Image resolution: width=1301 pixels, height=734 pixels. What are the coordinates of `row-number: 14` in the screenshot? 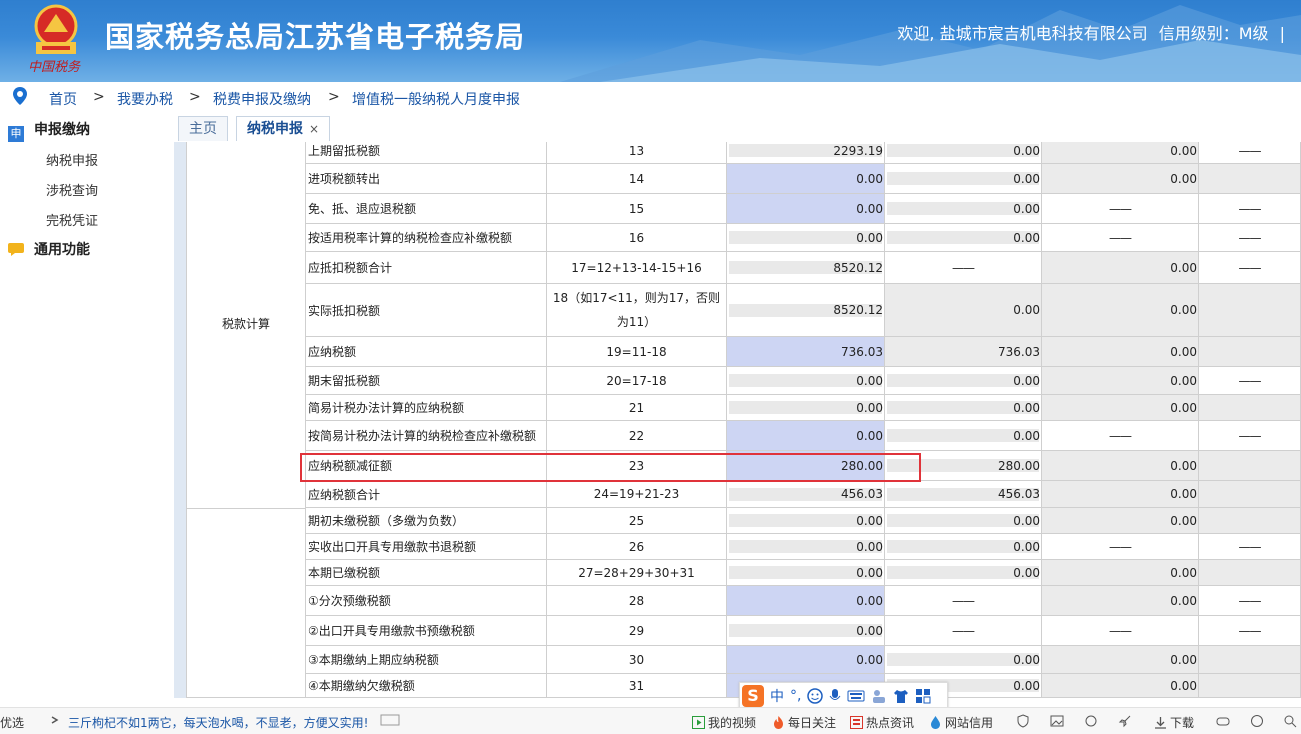 It's located at (637, 179).